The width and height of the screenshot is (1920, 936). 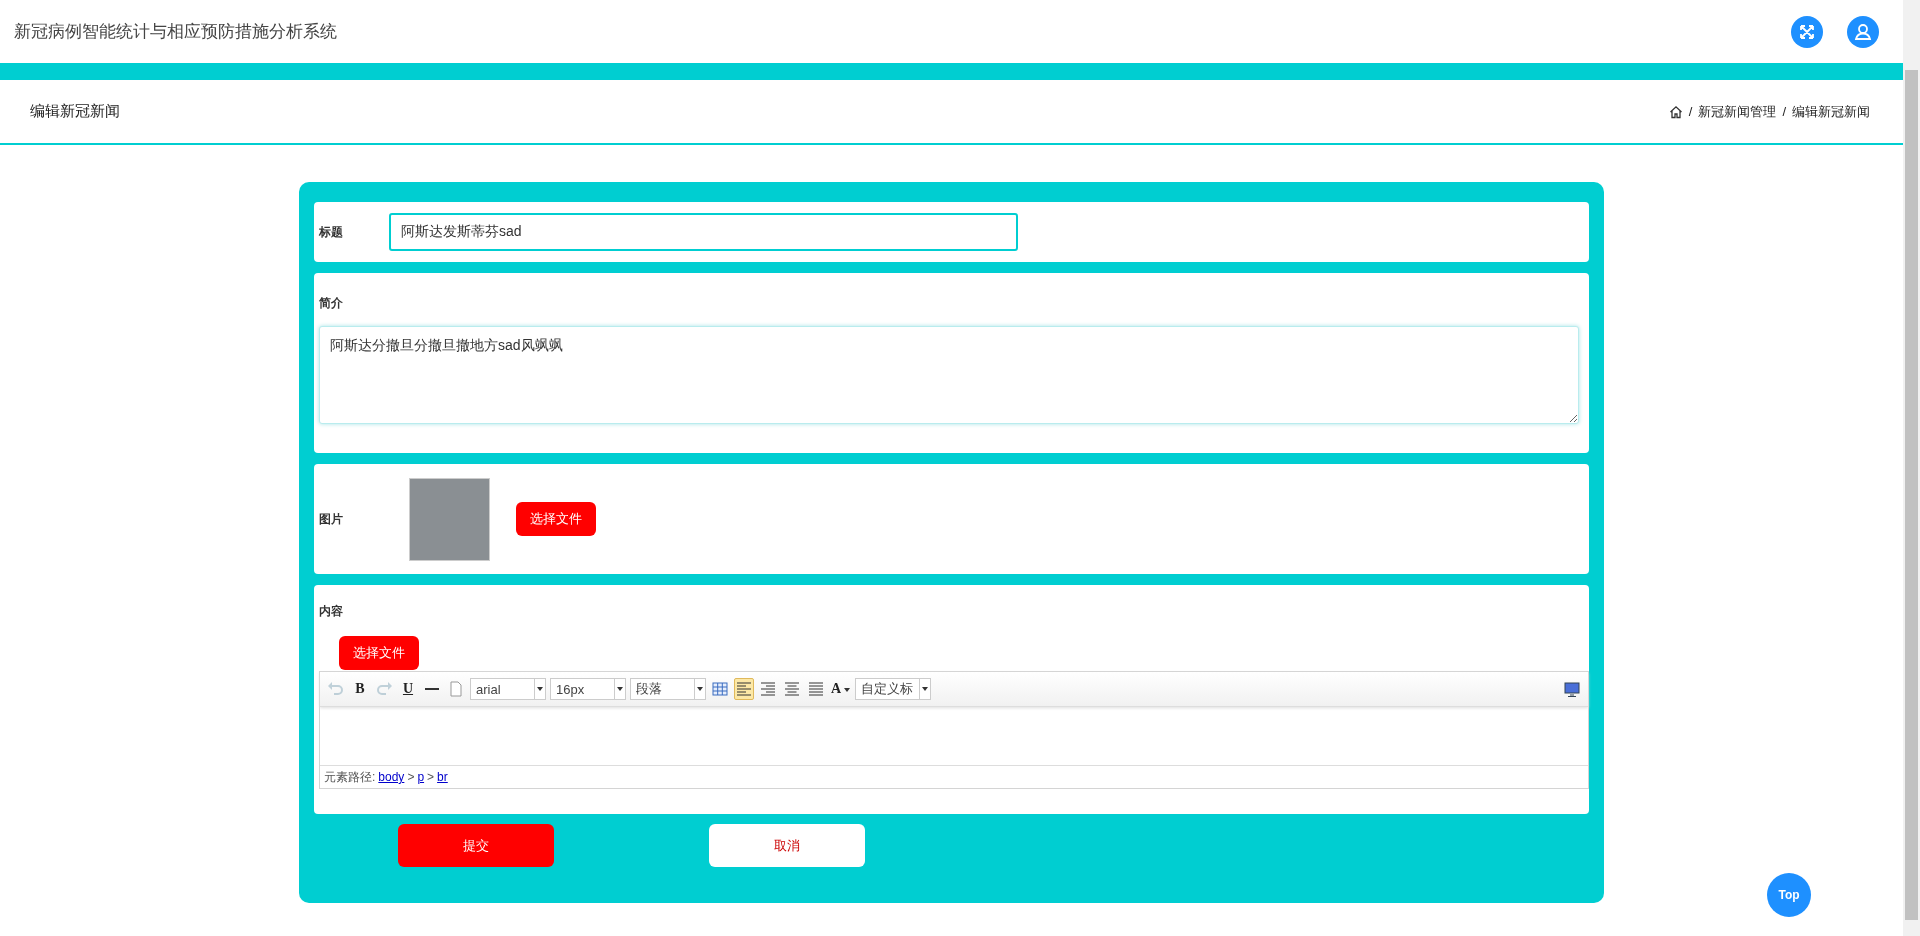 I want to click on align-left-icon, so click(x=744, y=689).